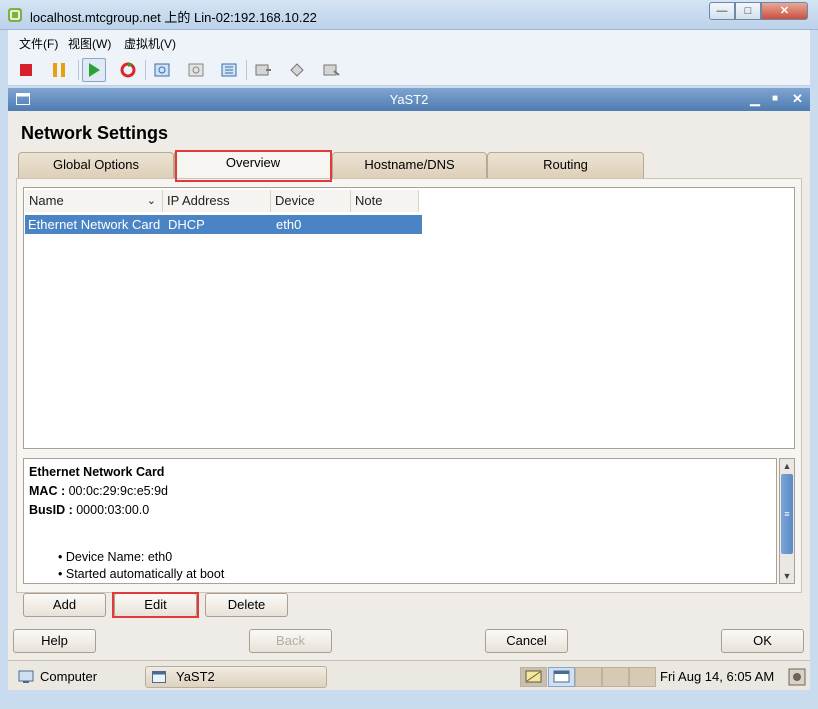 The height and width of the screenshot is (709, 818). Describe the element at coordinates (47, 491) in the screenshot. I see `mac-label: MAC :` at that location.